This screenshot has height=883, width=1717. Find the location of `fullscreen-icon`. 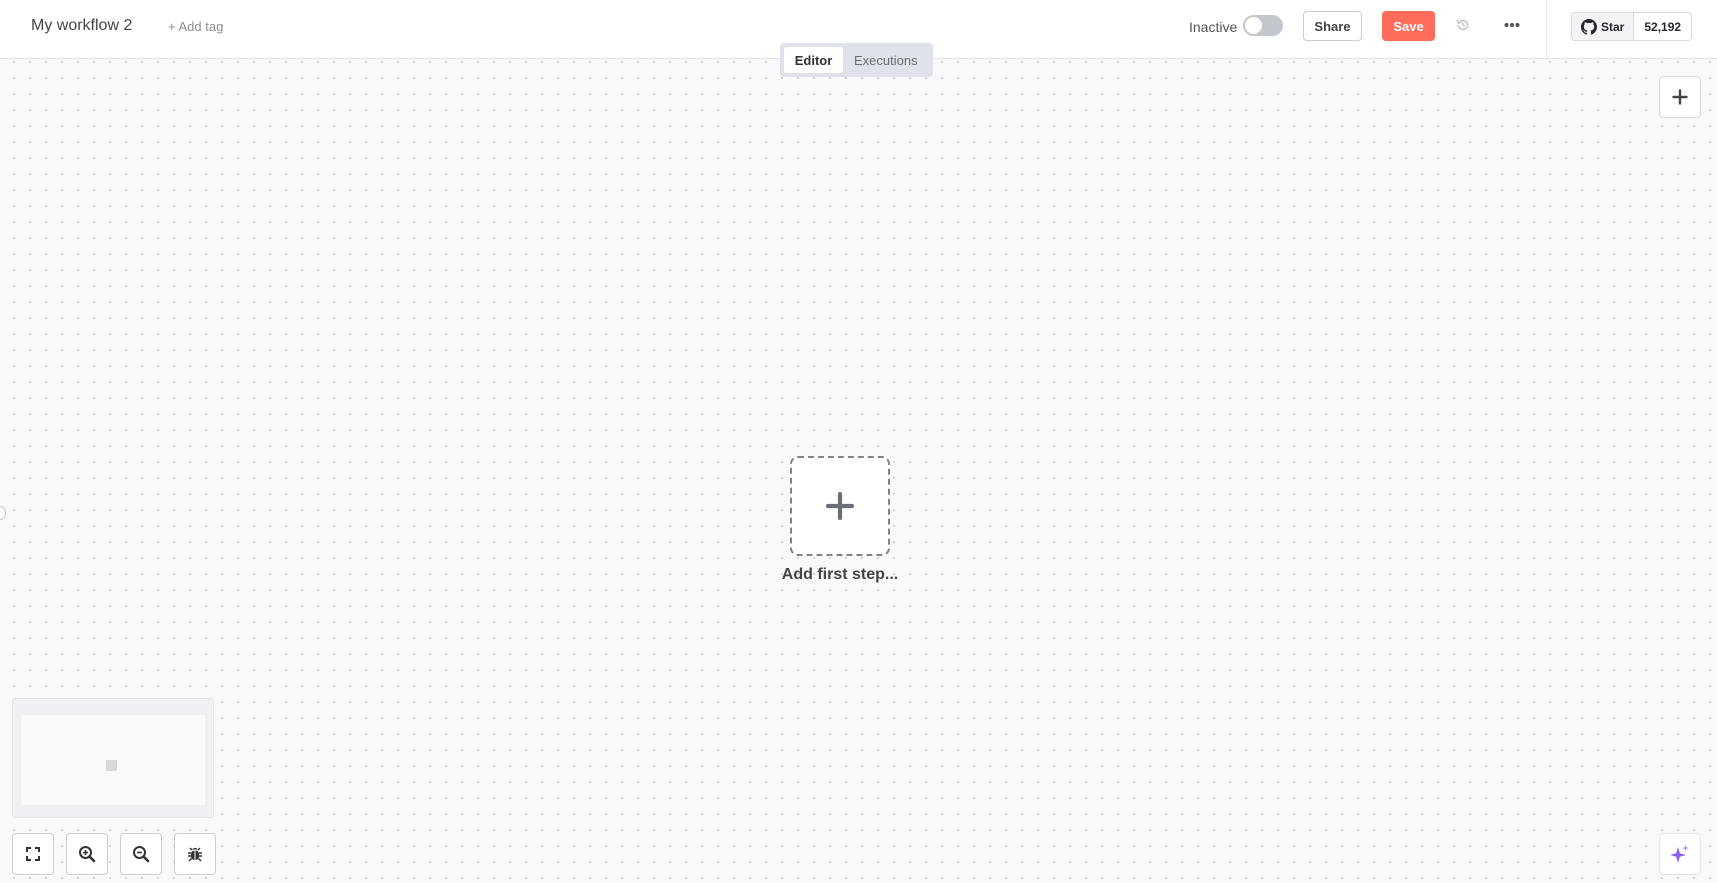

fullscreen-icon is located at coordinates (33, 854).